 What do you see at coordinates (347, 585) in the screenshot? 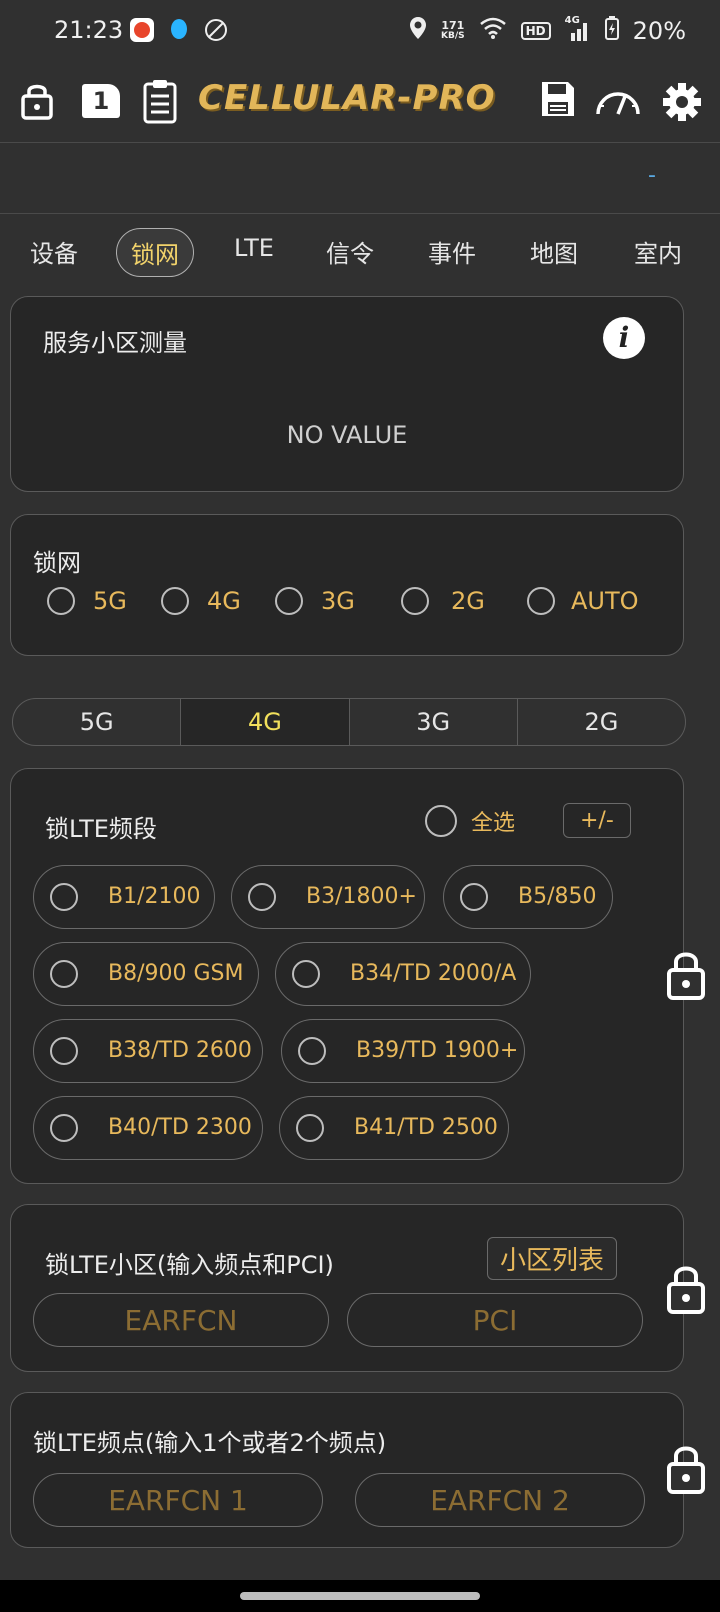
I see `lock-network-card: 锁网 5G 4G 3G 2G AUTO` at bounding box center [347, 585].